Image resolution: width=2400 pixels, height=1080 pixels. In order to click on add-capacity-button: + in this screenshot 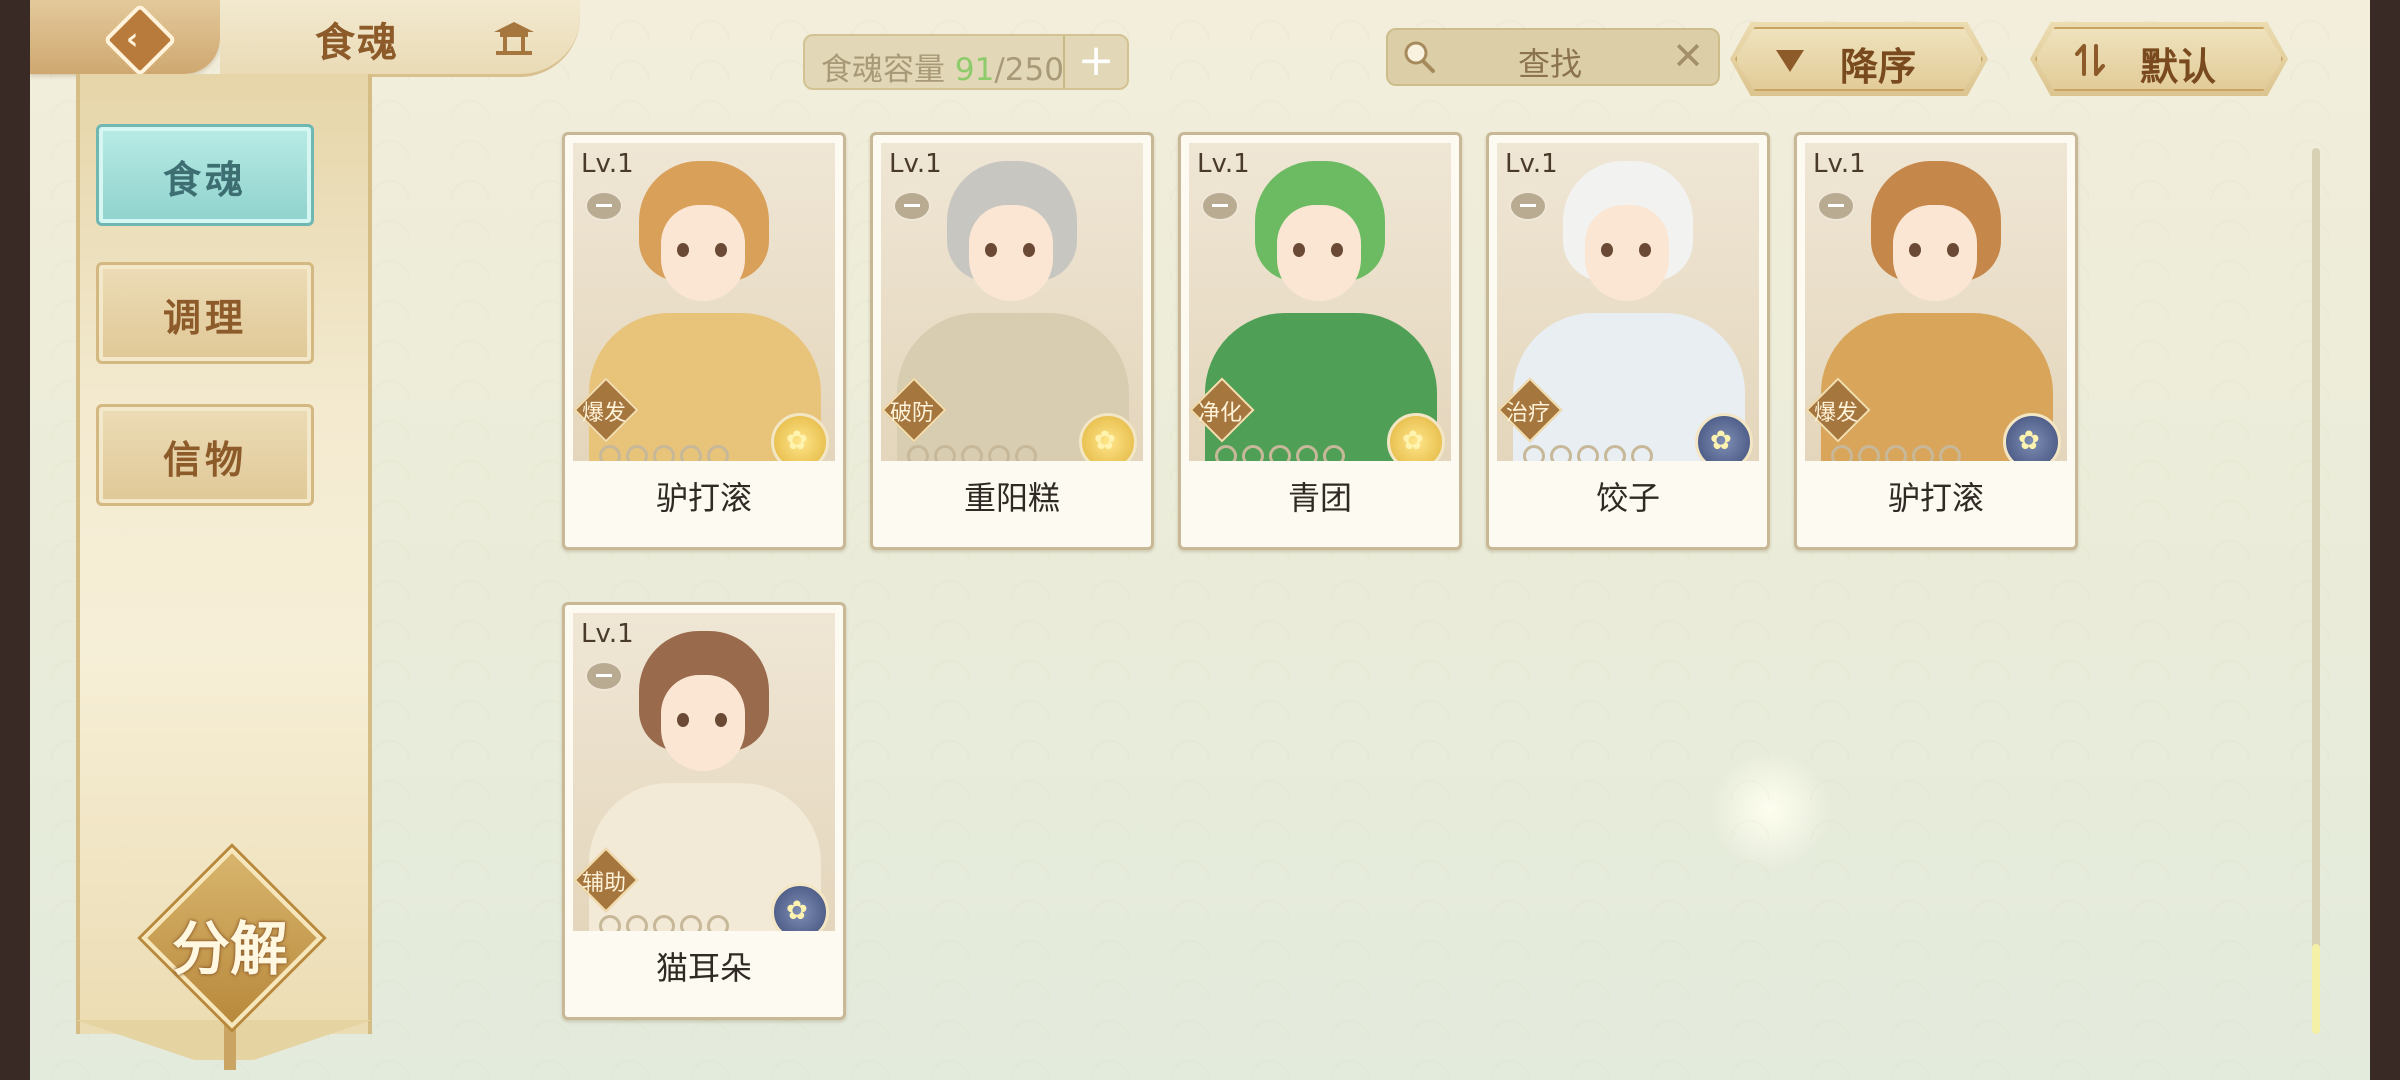, I will do `click(1095, 62)`.